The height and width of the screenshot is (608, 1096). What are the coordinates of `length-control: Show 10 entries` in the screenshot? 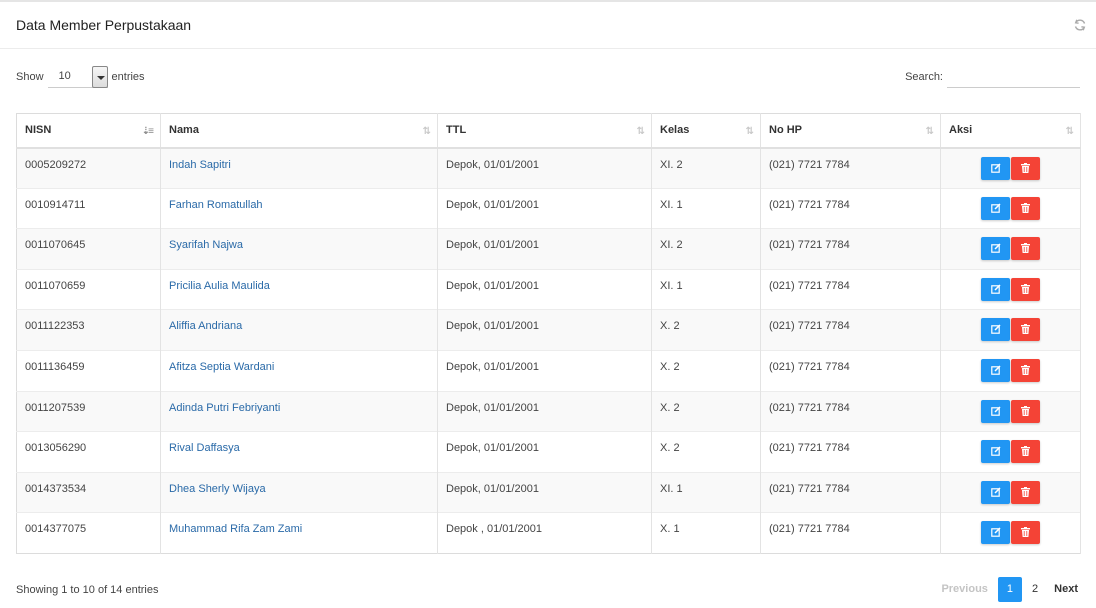 It's located at (80, 77).